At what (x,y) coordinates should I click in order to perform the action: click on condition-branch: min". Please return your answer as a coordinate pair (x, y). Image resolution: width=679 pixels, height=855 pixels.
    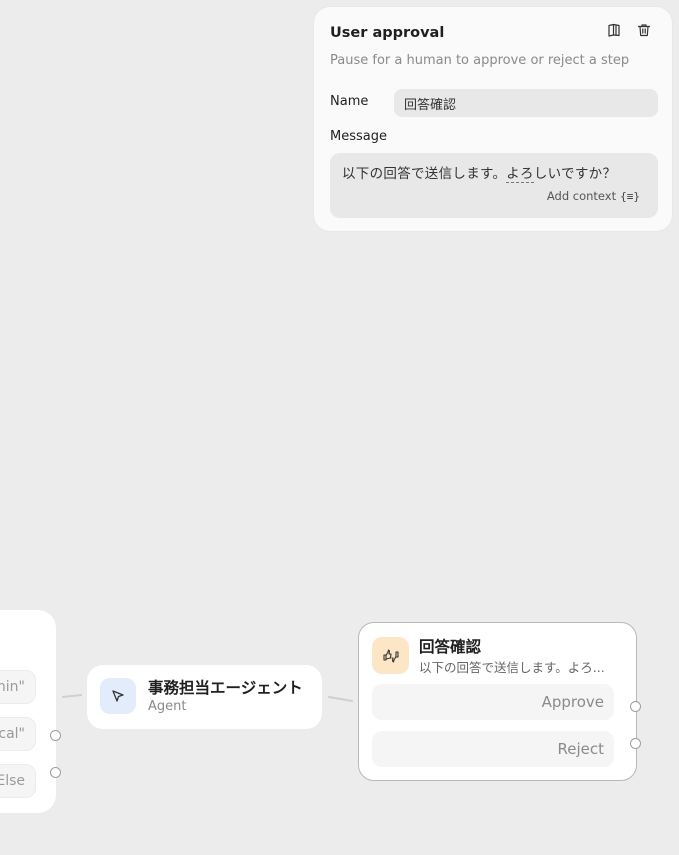
    Looking at the image, I should click on (18, 687).